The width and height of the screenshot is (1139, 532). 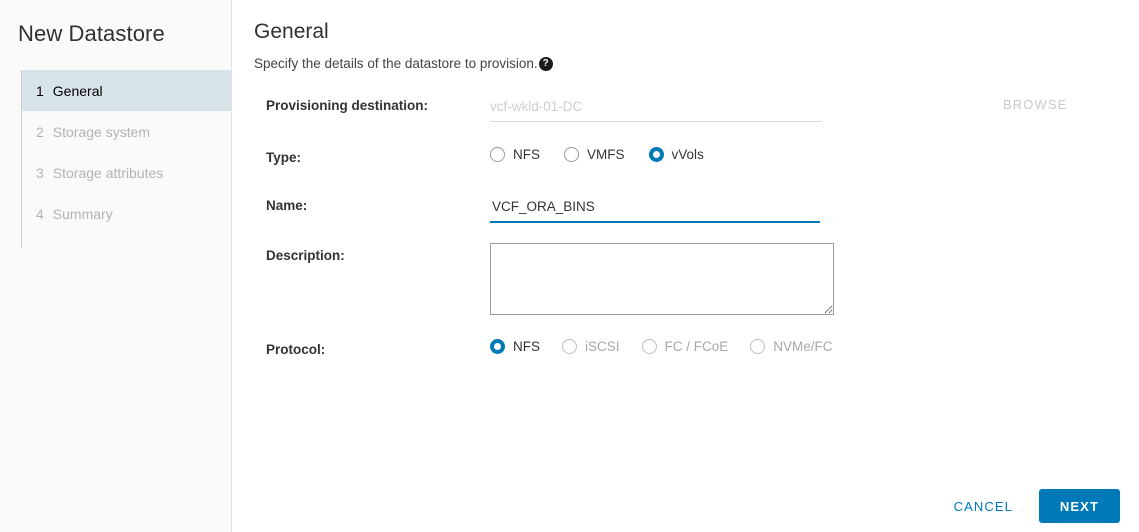 What do you see at coordinates (347, 105) in the screenshot?
I see `label-provisioning-destination: Provisioning destination:` at bounding box center [347, 105].